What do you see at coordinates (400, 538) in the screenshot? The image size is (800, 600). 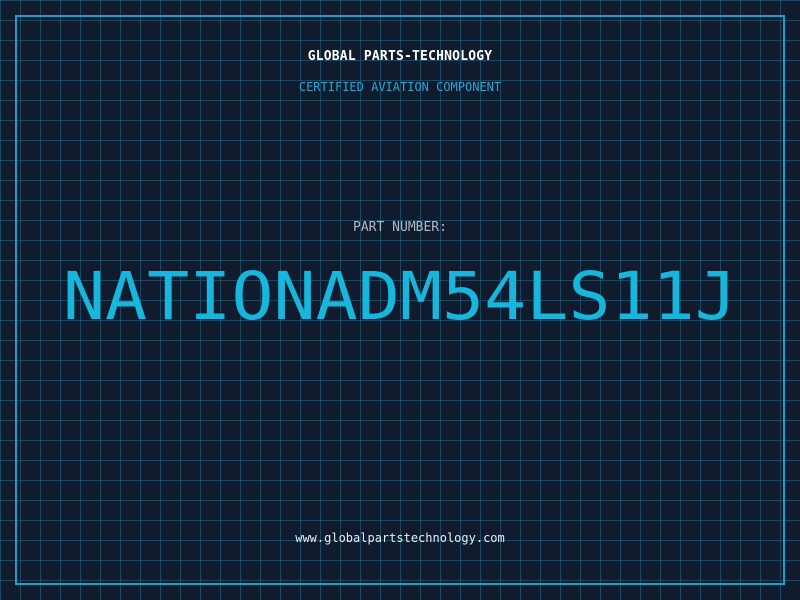 I see `website-url: www.globalpartstechnology.com` at bounding box center [400, 538].